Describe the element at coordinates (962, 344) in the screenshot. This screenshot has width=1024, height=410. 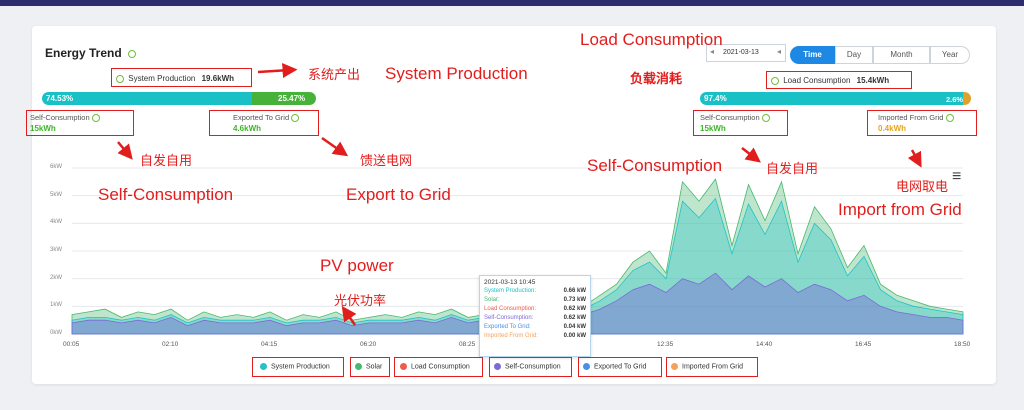
I see `x-tick-label: 18:50` at that location.